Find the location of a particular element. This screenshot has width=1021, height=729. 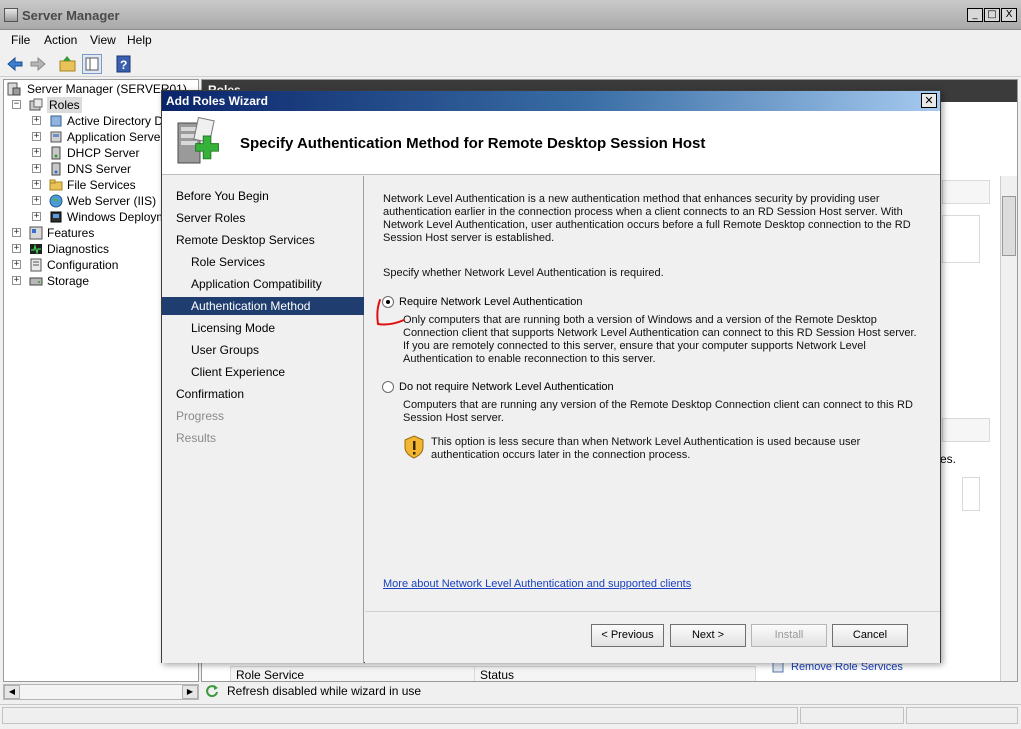

wizard-step-remote-desktop-services: Remote Desktop Services is located at coordinates (263, 240).